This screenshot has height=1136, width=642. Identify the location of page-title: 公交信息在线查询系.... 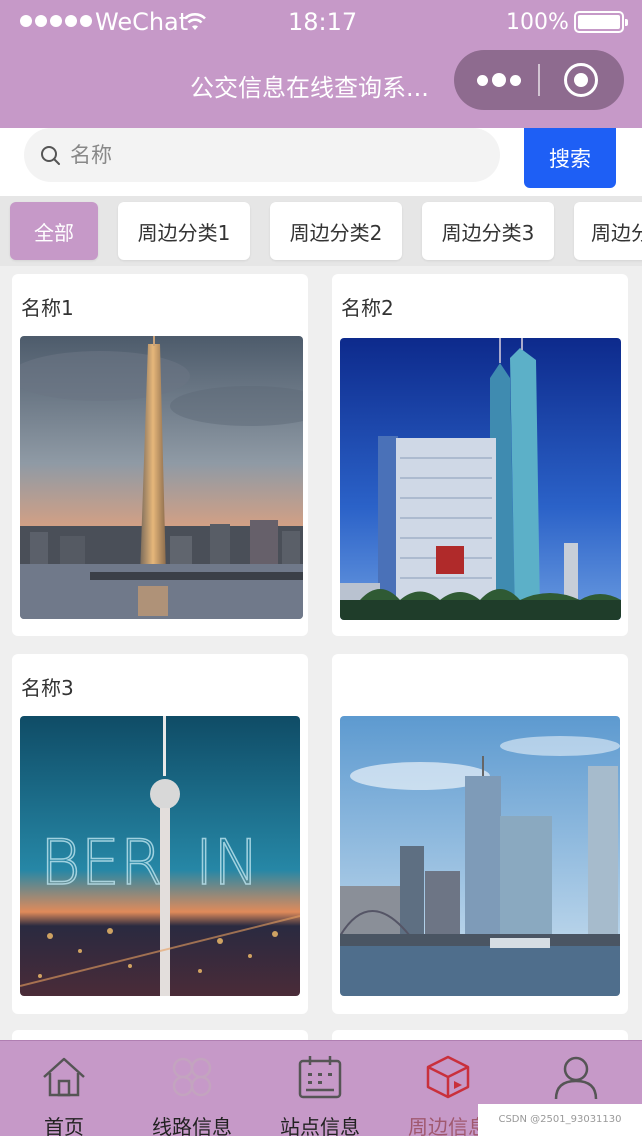
(309, 88).